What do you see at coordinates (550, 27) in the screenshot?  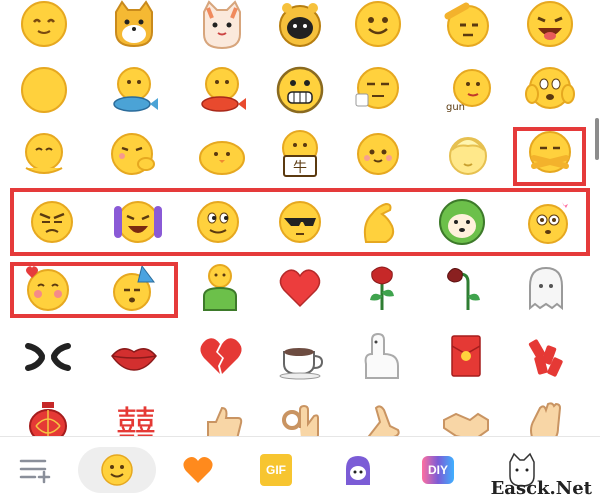 I see `emoji-laughing-tongue` at bounding box center [550, 27].